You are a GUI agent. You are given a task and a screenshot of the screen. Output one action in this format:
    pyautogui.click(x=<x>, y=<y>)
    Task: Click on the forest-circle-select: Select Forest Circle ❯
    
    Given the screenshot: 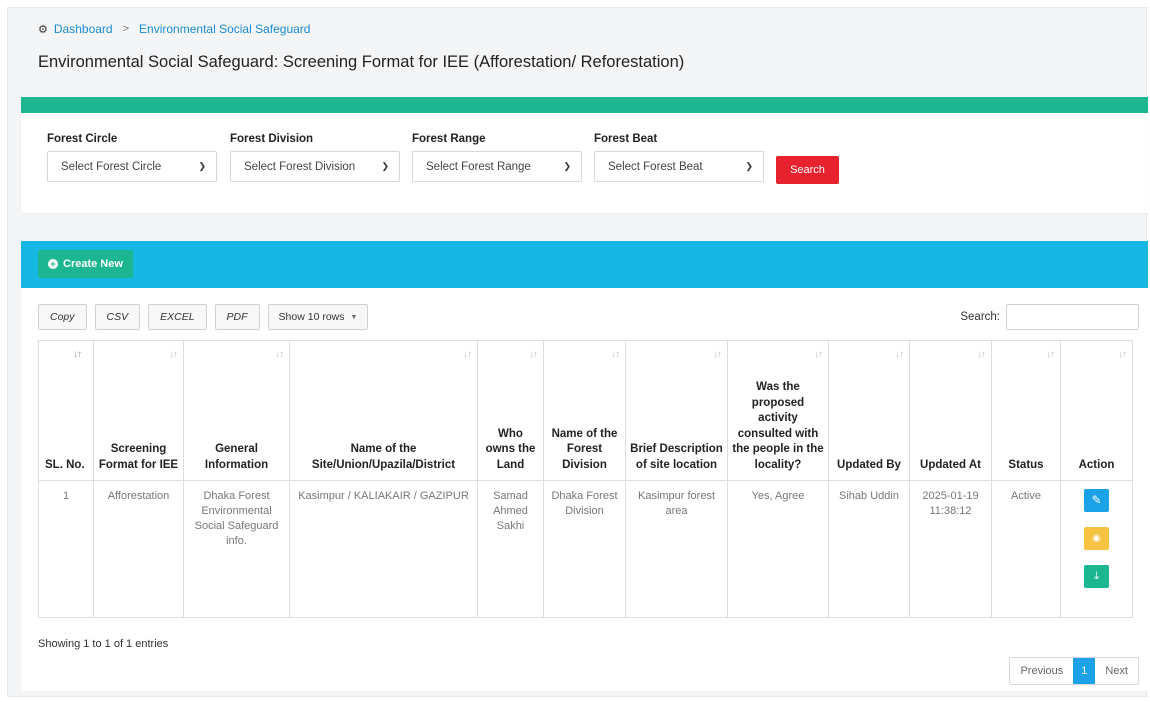 What is the action you would take?
    pyautogui.click(x=132, y=166)
    